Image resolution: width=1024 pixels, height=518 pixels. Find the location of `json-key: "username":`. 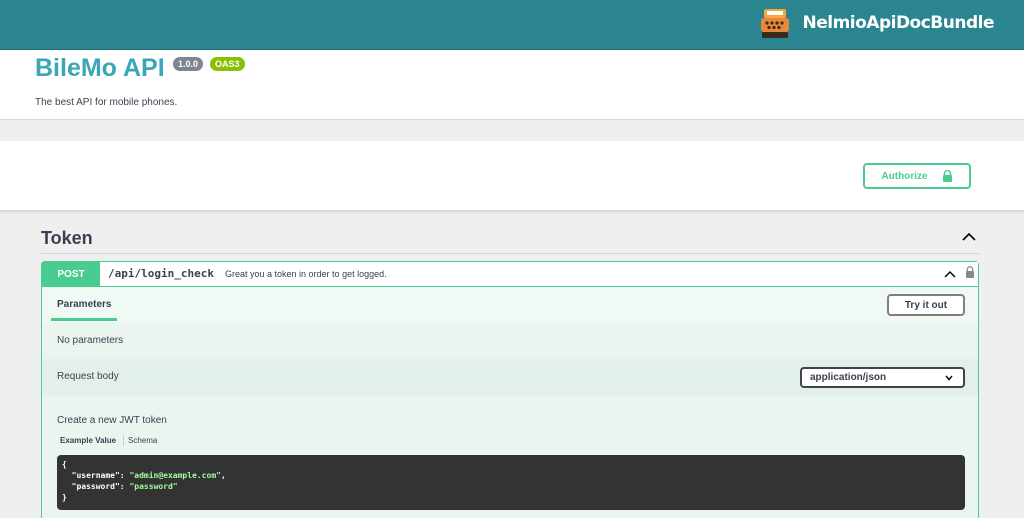

json-key: "username": is located at coordinates (96, 475).